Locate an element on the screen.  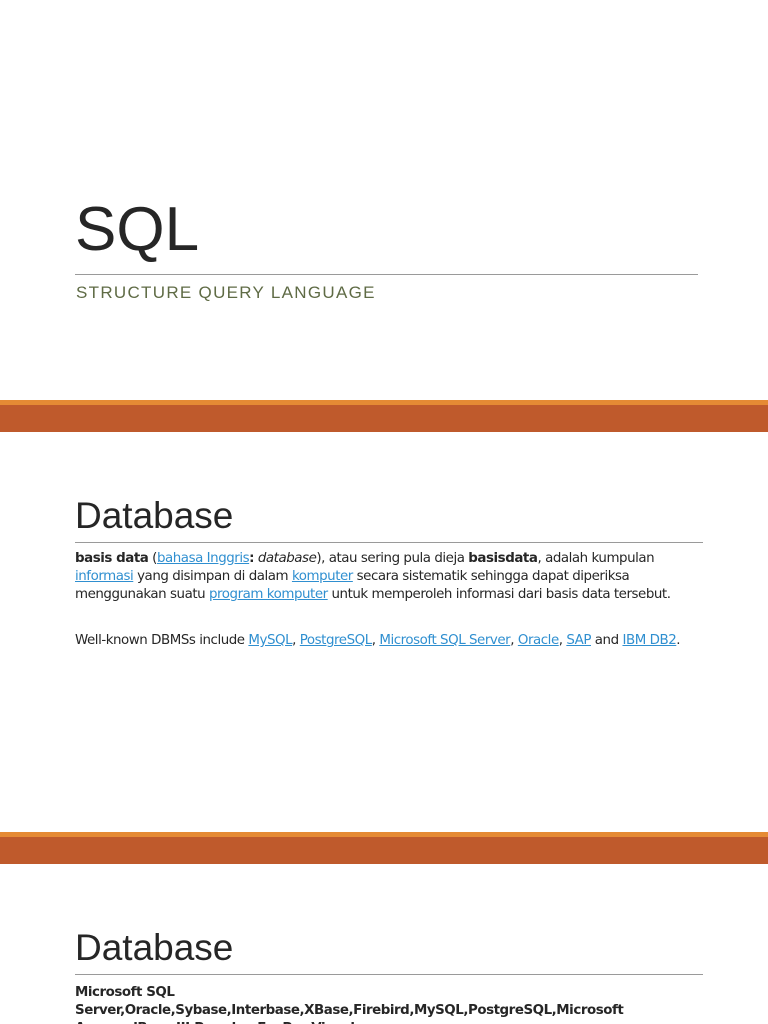
text-fragment: , adalah kumpulan is located at coordinates (596, 558).